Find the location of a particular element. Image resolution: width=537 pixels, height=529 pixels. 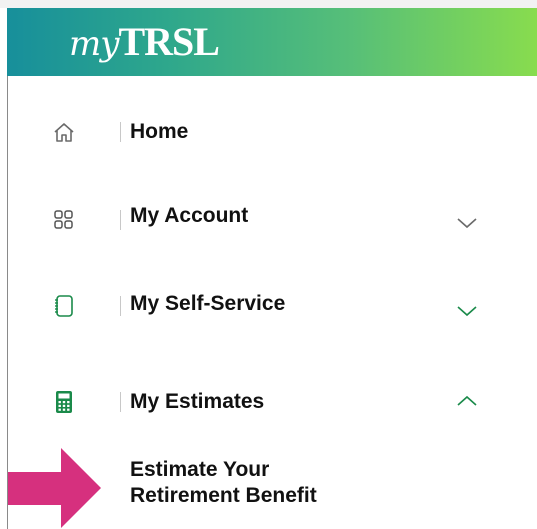

subitem-label-line2: Retirement Benefit is located at coordinates (223, 495).